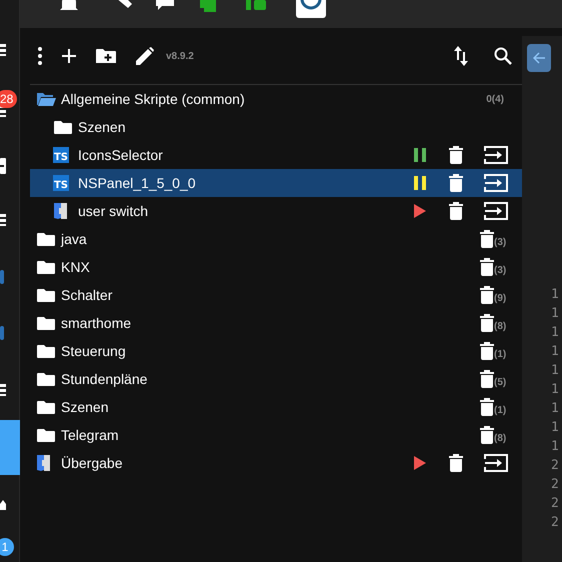 The width and height of the screenshot is (562, 562). What do you see at coordinates (3, 505) in the screenshot?
I see `home-icon` at bounding box center [3, 505].